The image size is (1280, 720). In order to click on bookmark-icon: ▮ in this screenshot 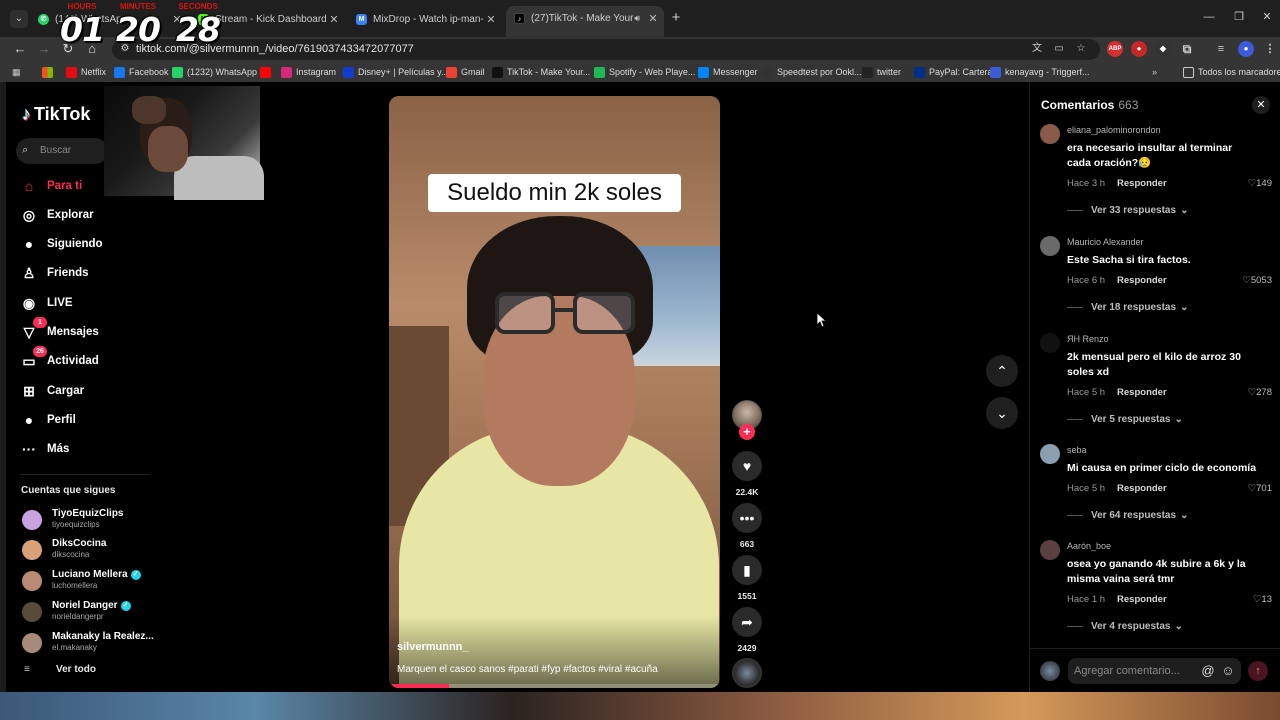, I will do `click(747, 570)`.